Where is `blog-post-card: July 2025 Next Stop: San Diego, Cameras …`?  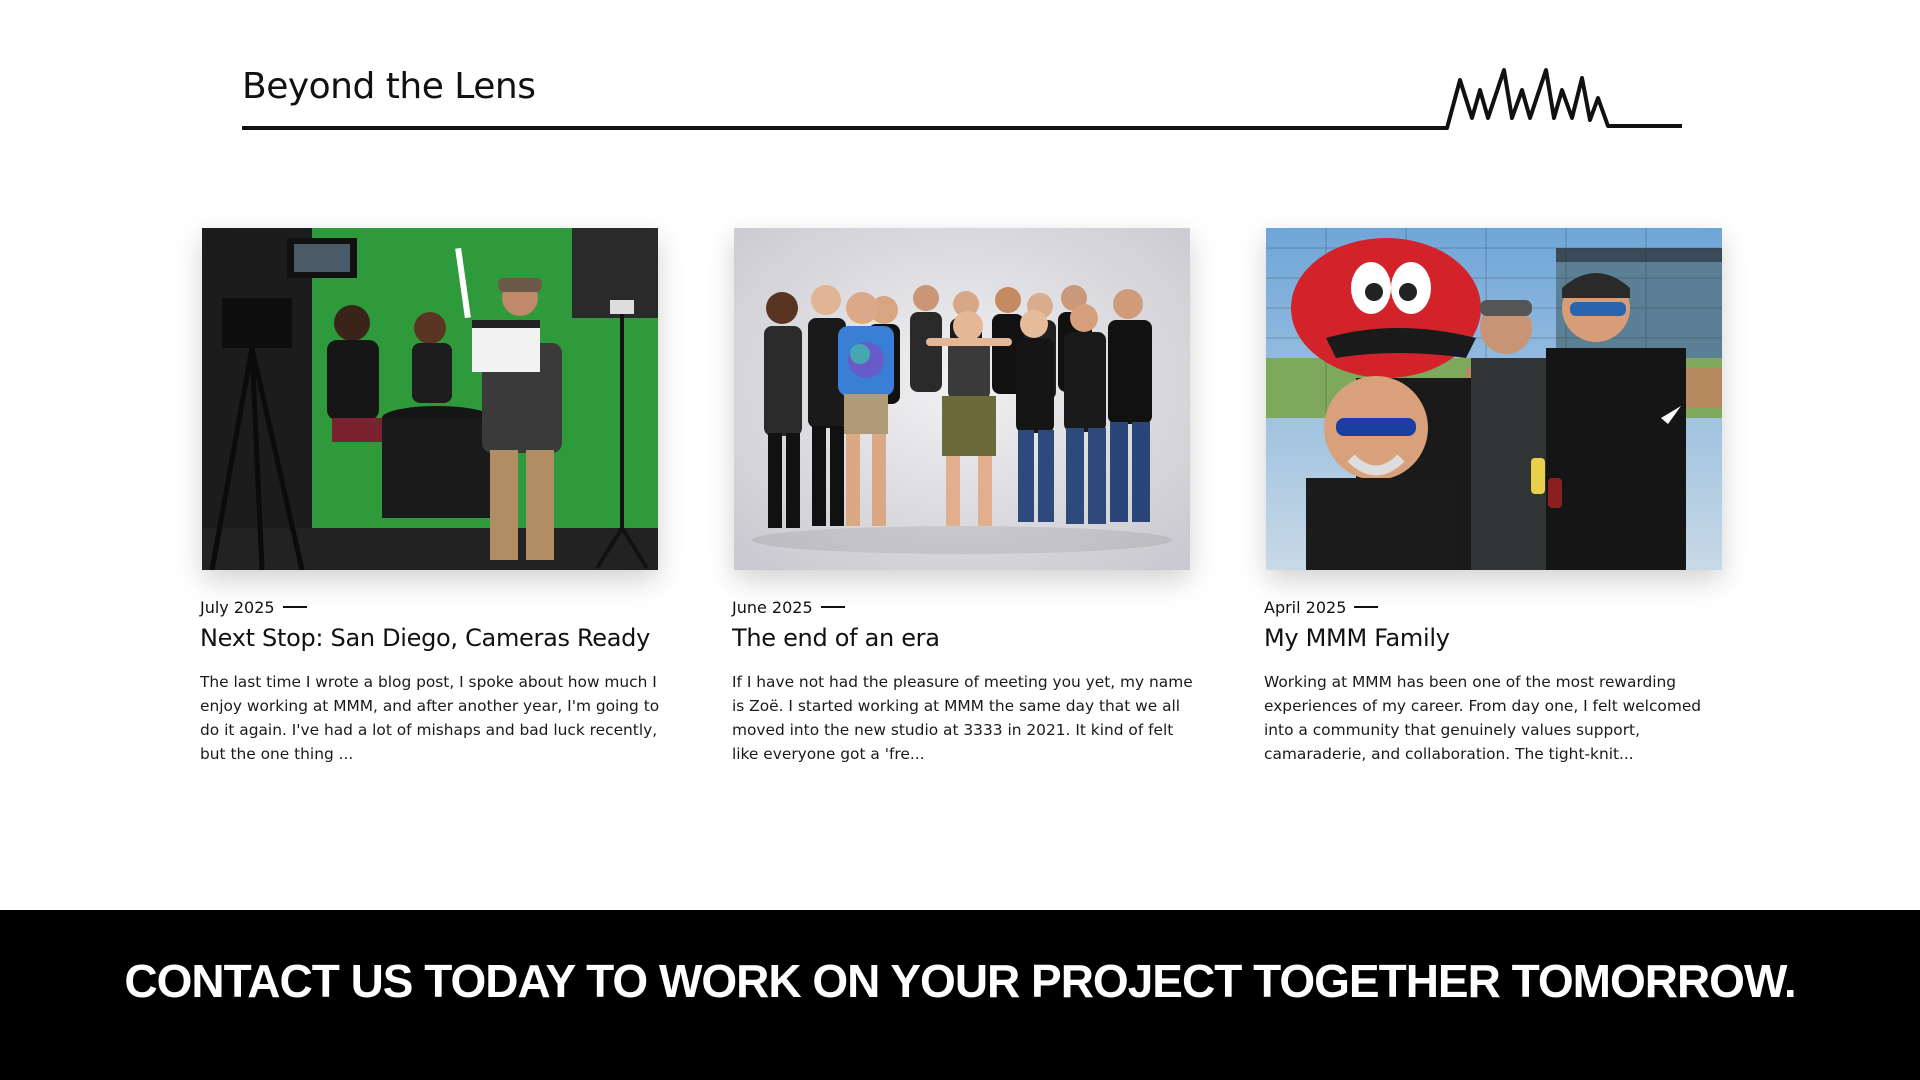 blog-post-card: July 2025 Next Stop: San Diego, Cameras … is located at coordinates (434, 498).